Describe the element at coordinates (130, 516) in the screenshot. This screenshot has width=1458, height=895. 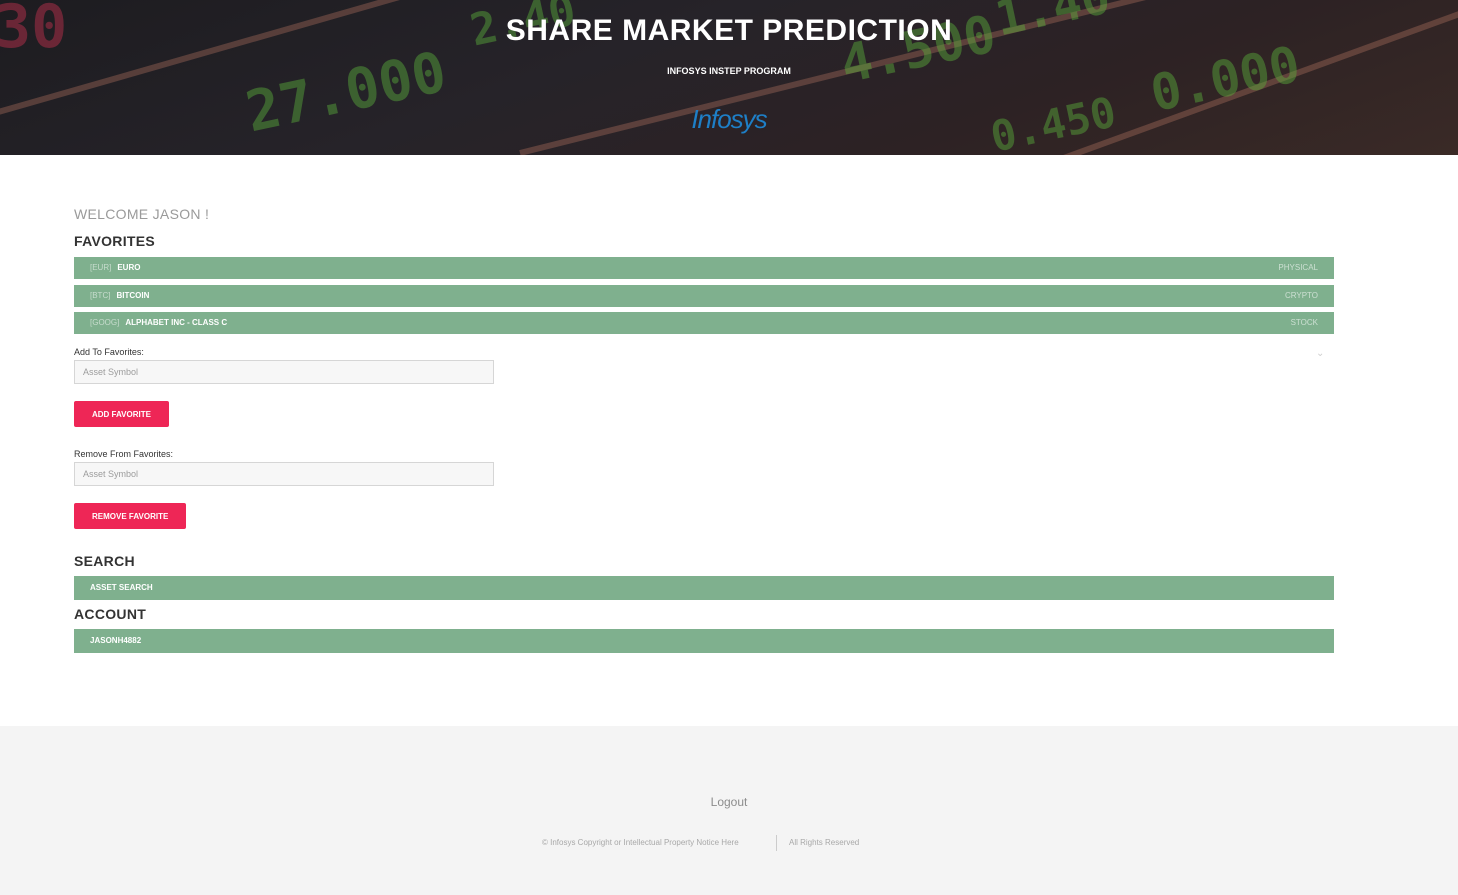
I see `remove-favorite-button: REMOVE FAVORITE` at that location.